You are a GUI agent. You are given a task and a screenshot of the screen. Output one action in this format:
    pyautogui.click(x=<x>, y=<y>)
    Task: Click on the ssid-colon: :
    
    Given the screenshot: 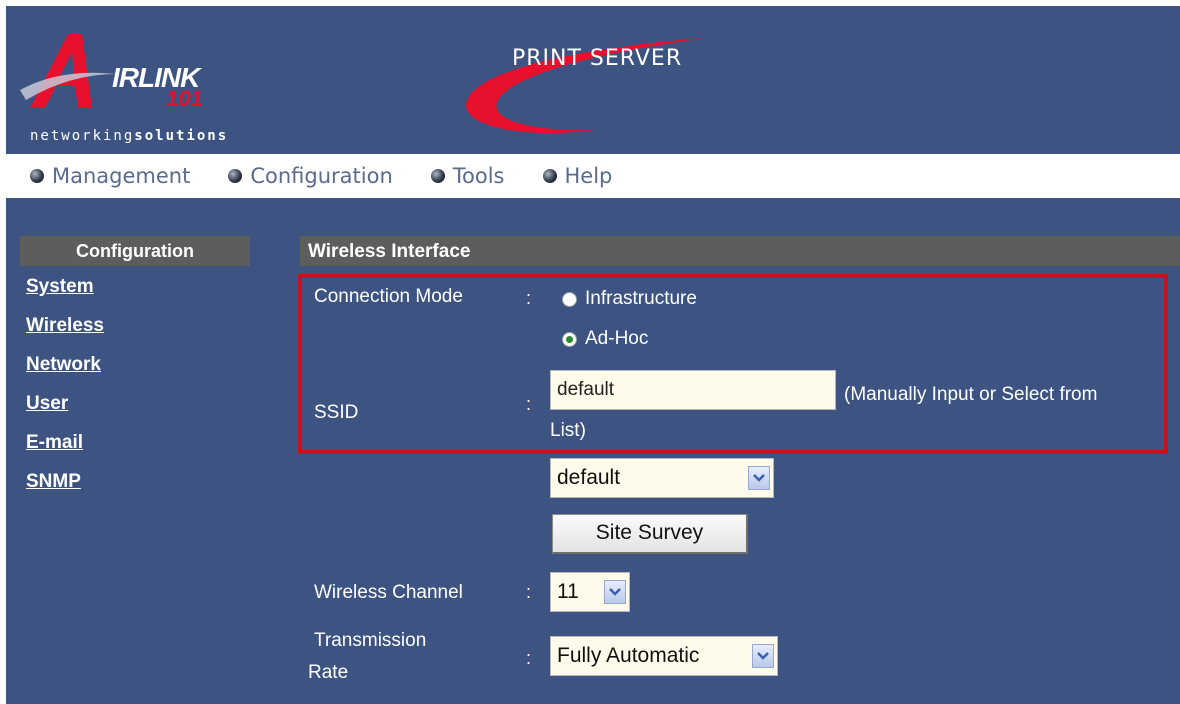 What is the action you would take?
    pyautogui.click(x=529, y=404)
    